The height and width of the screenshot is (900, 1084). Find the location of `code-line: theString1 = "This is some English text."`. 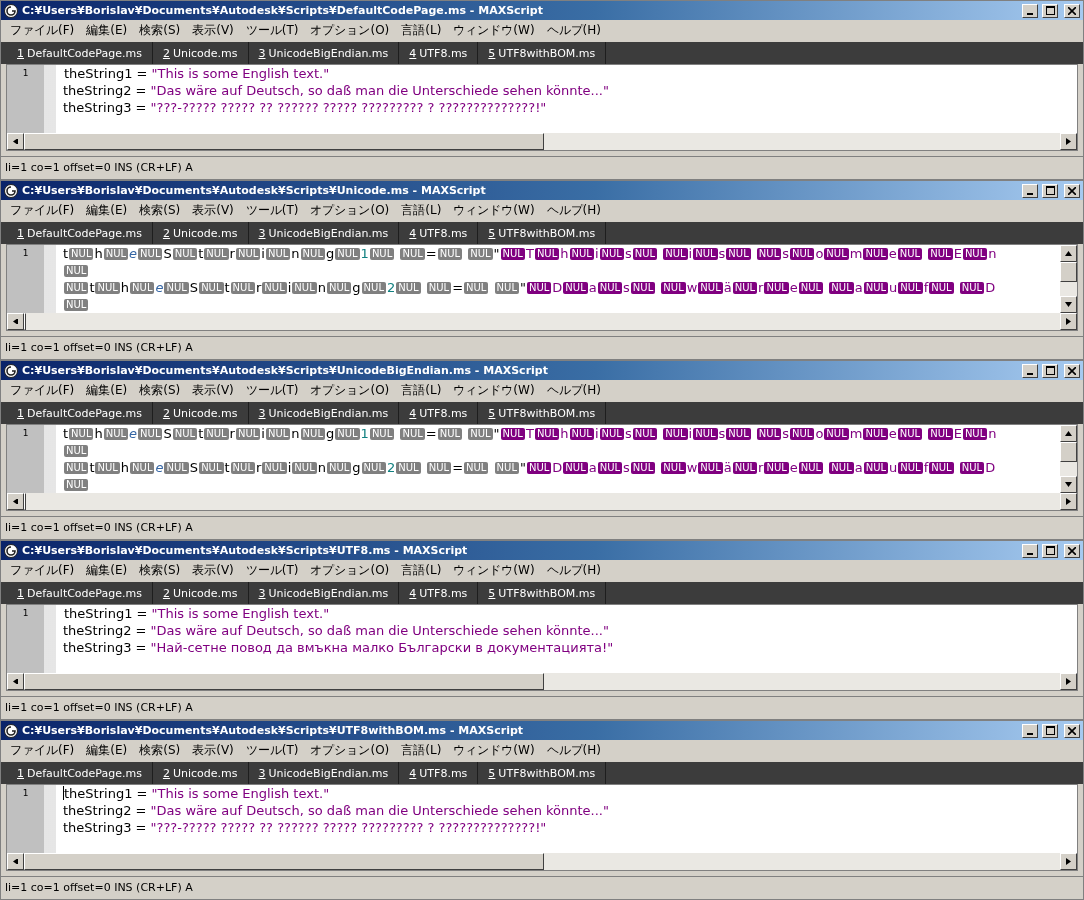

code-line: theString1 = "This is some English text." is located at coordinates (197, 793).